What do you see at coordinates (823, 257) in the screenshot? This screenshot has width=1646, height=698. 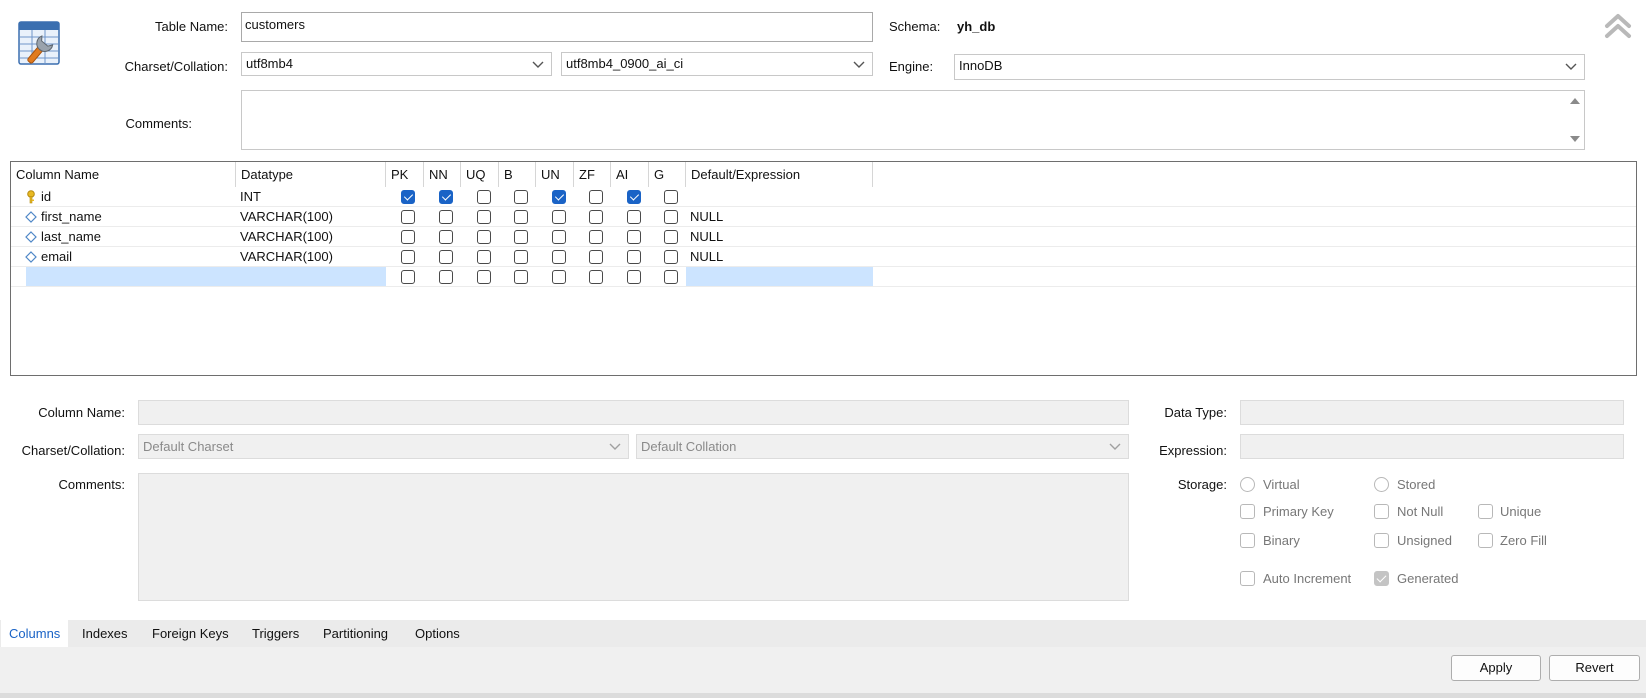 I see `table-row: email VARCHAR(100) NULL` at bounding box center [823, 257].